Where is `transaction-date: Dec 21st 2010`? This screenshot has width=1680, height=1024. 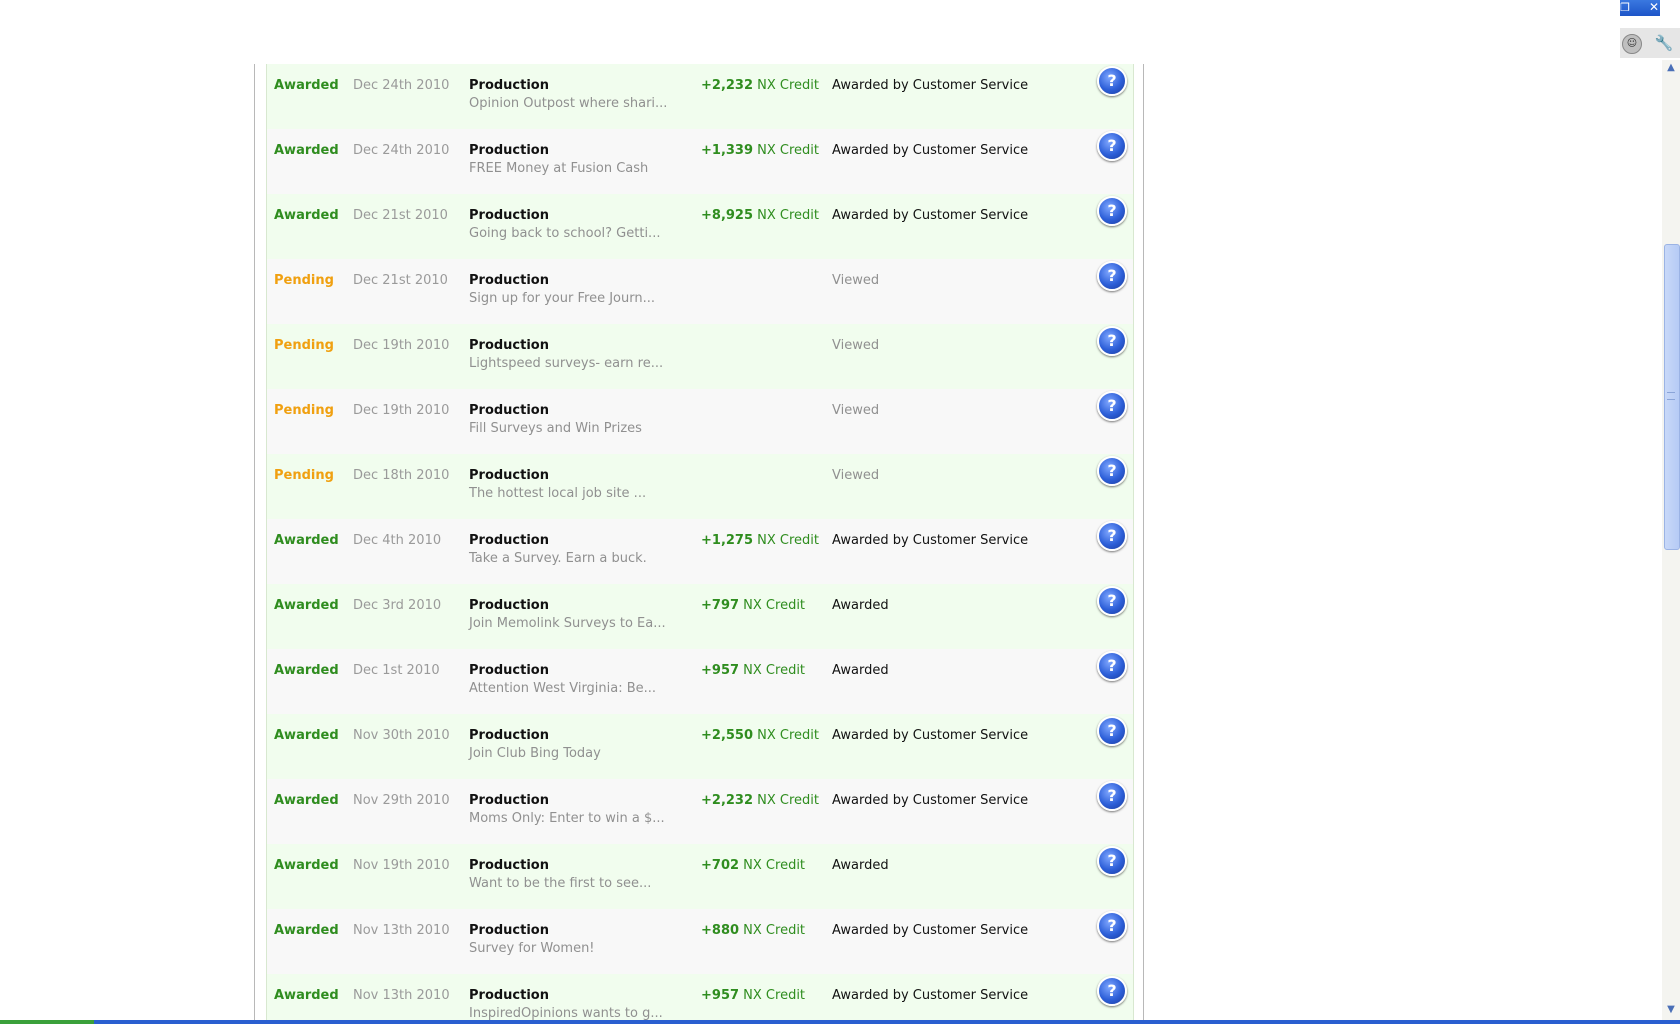 transaction-date: Dec 21st 2010 is located at coordinates (400, 215).